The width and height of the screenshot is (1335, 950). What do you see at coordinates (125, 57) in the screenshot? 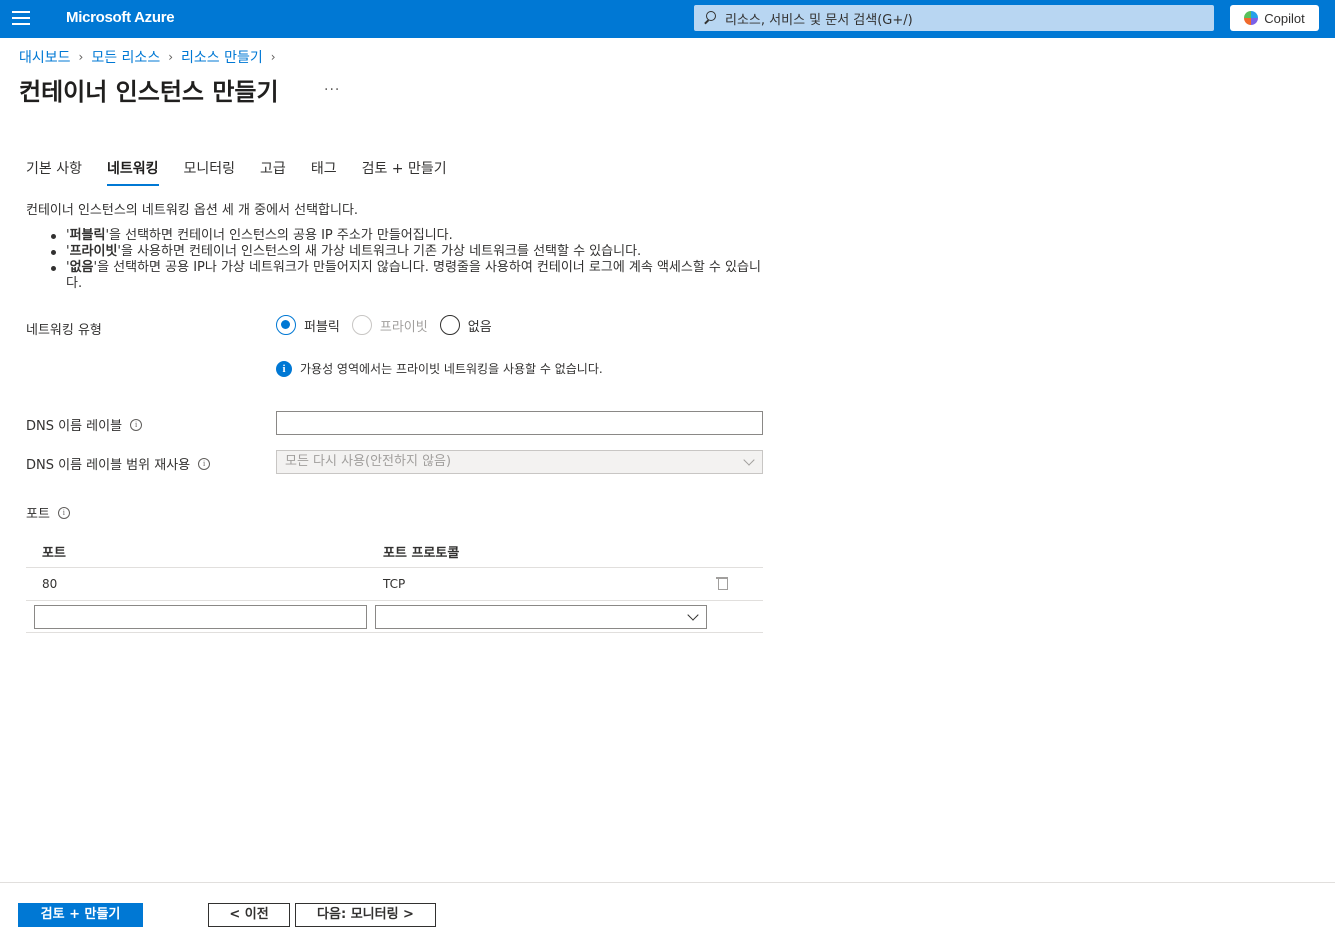
I see `breadcrumb-all-resources: 모든 리소스` at bounding box center [125, 57].